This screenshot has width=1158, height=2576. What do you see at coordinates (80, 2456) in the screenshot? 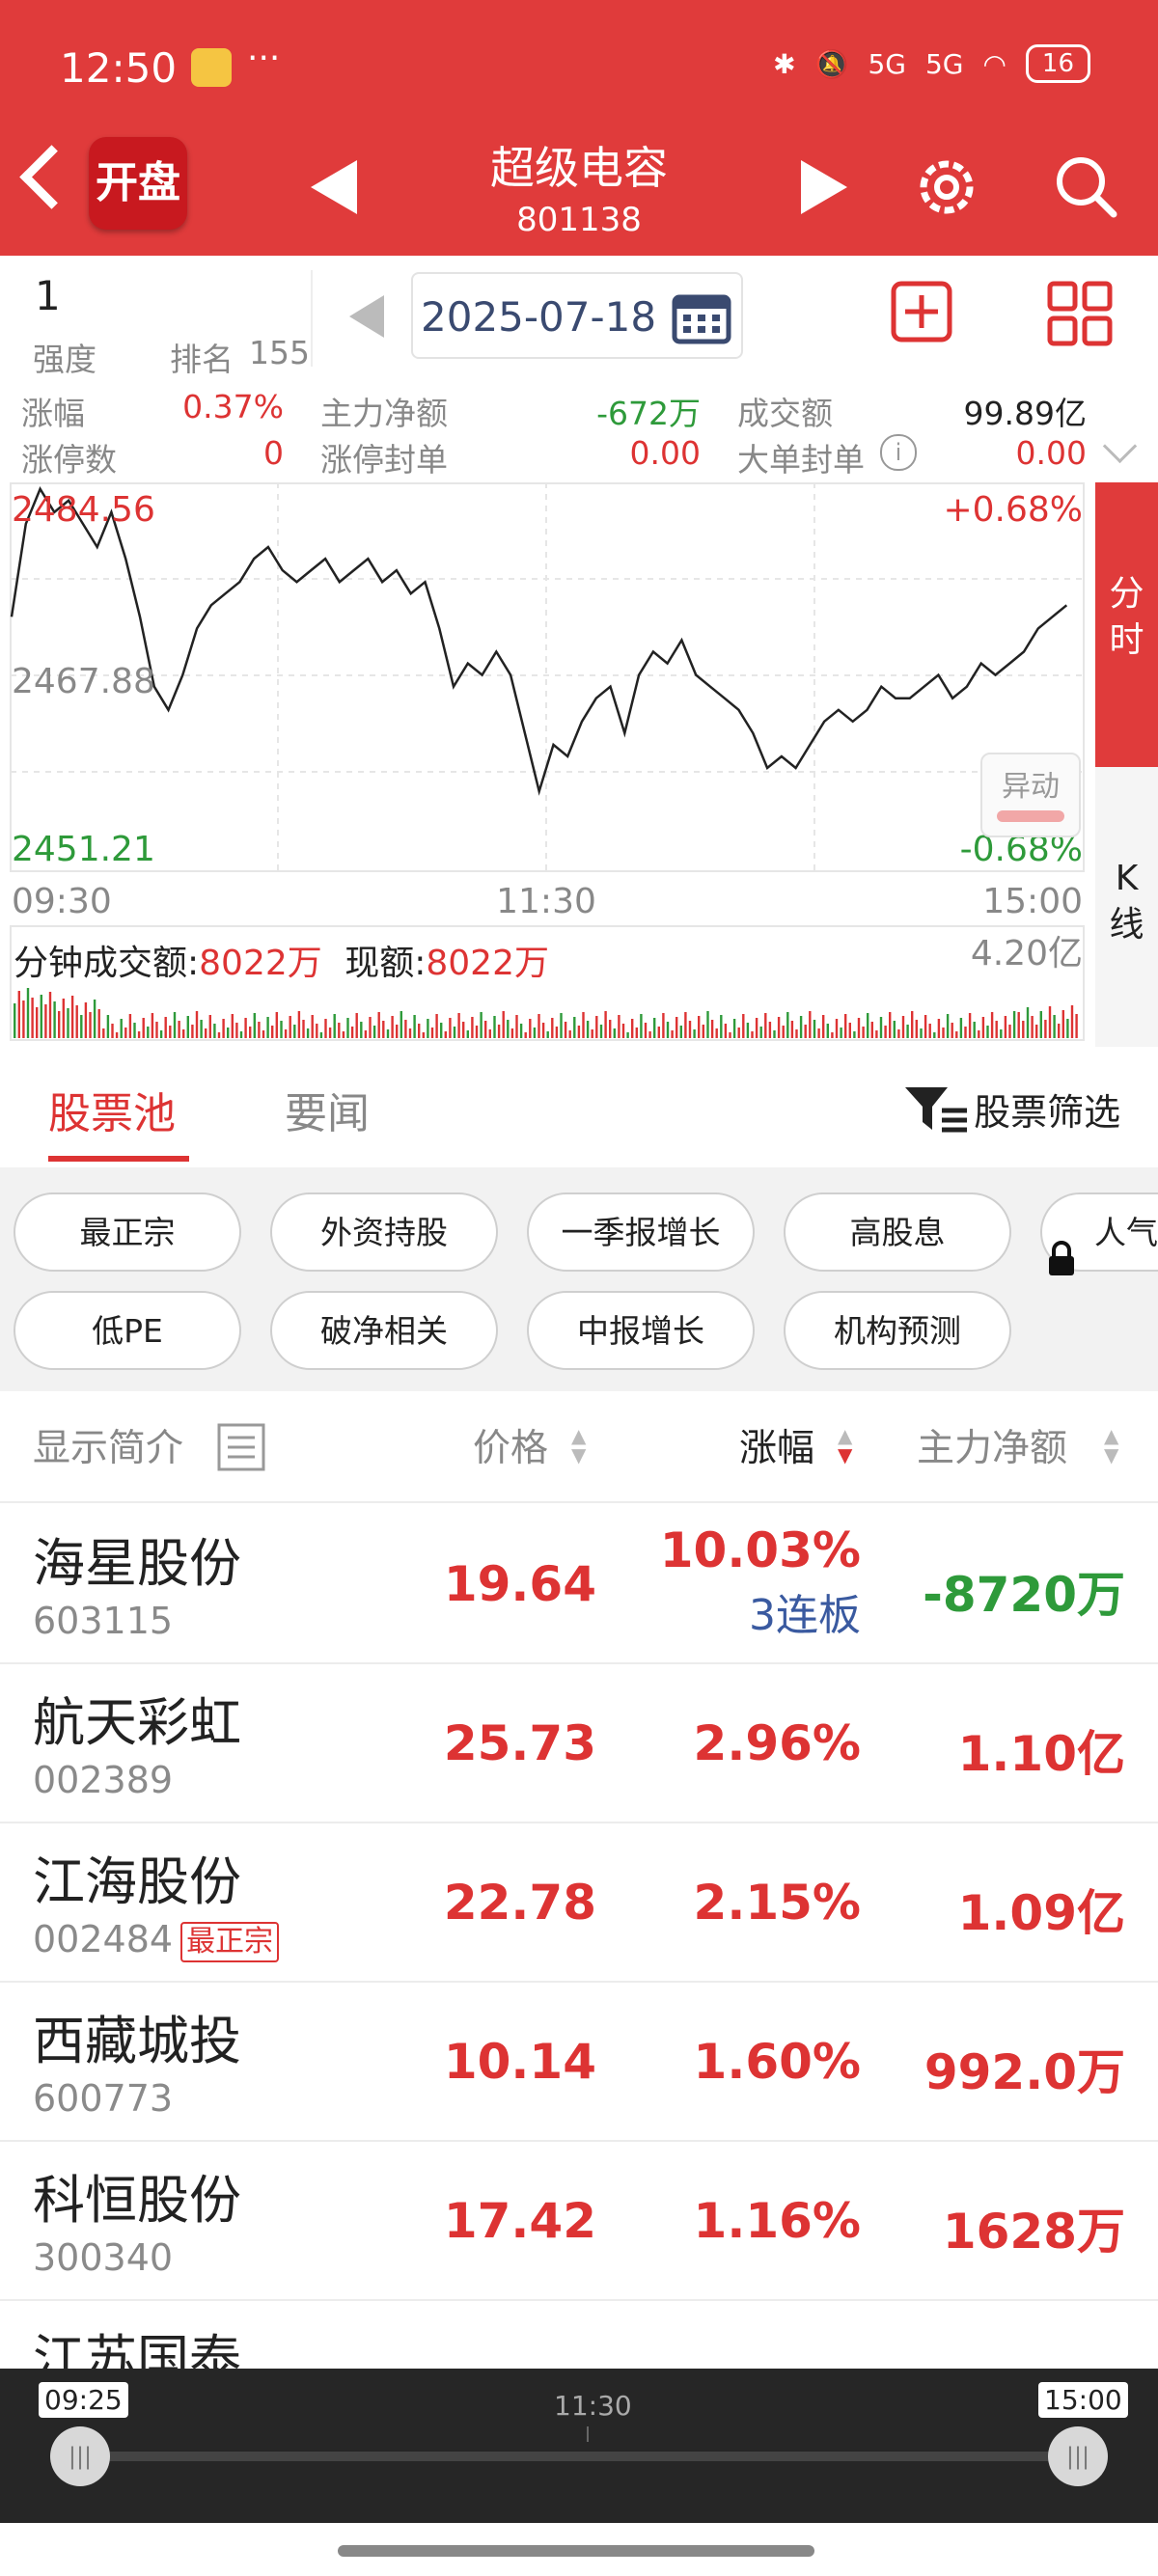
I see `slider-start-handle: |||` at bounding box center [80, 2456].